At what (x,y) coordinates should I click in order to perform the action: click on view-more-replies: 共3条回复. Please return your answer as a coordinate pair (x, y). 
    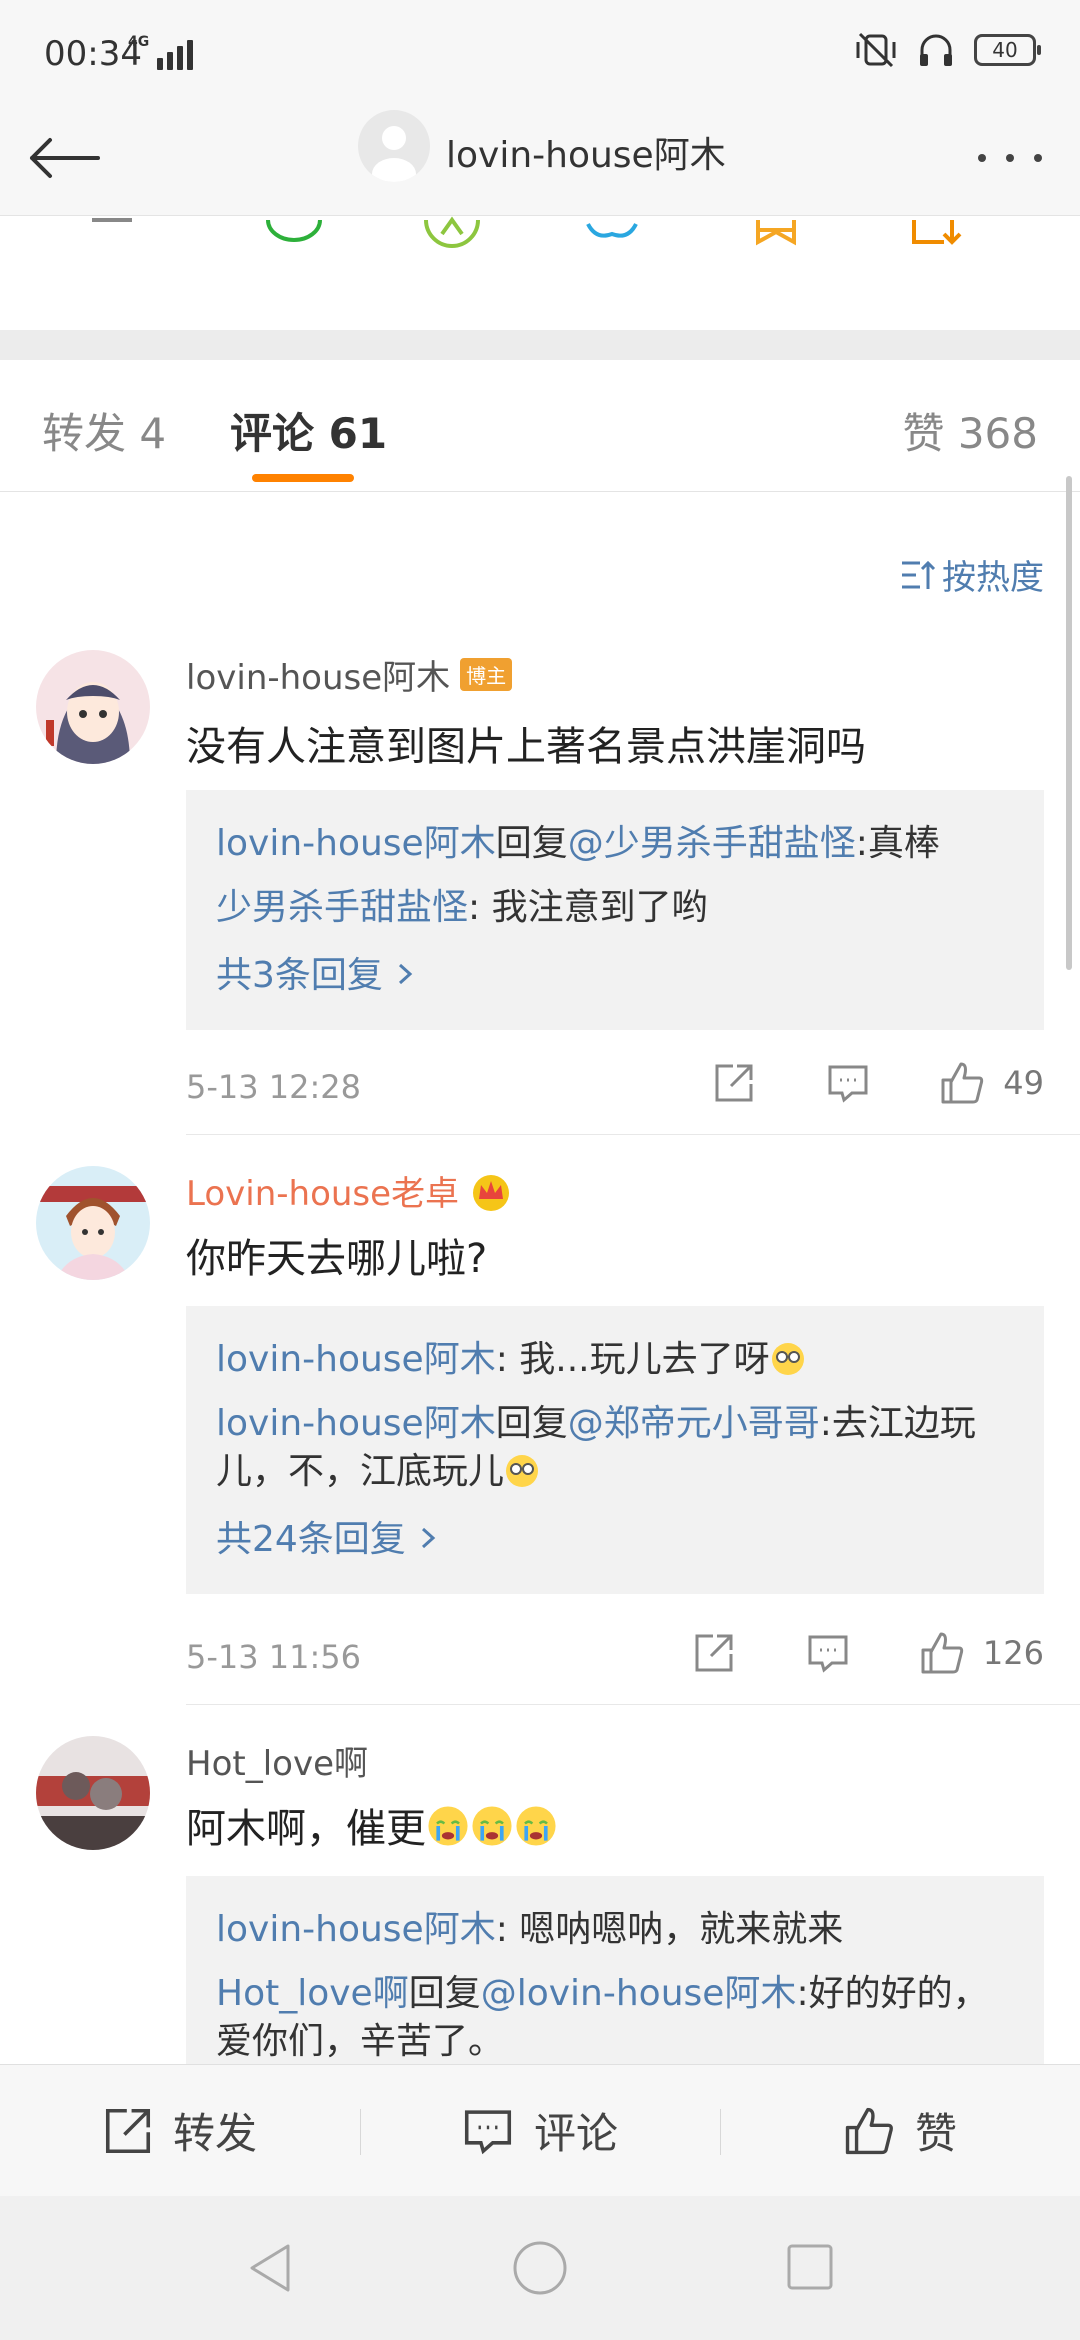
    Looking at the image, I should click on (615, 976).